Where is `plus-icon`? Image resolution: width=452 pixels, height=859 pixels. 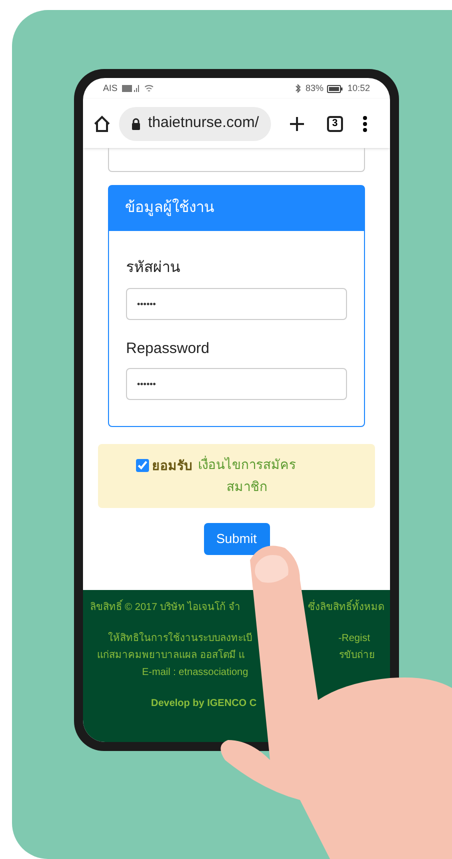
plus-icon is located at coordinates (296, 124).